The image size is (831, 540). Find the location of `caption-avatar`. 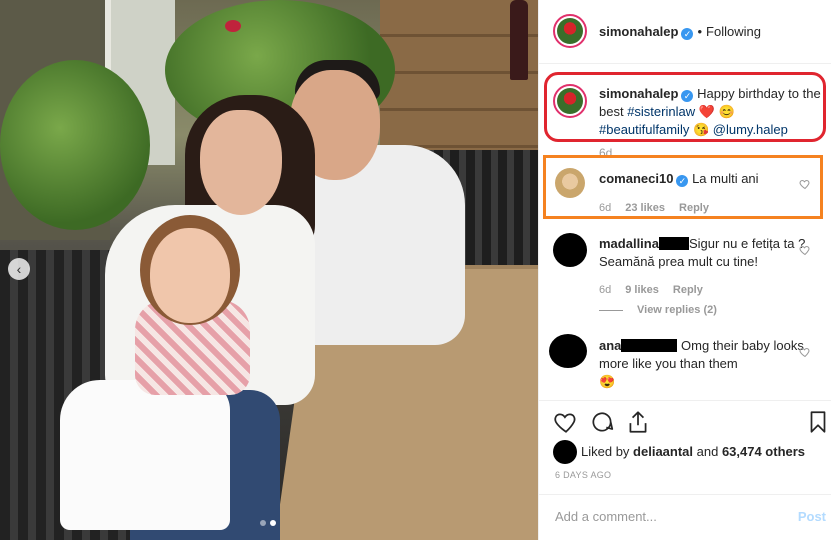

caption-avatar is located at coordinates (570, 101).